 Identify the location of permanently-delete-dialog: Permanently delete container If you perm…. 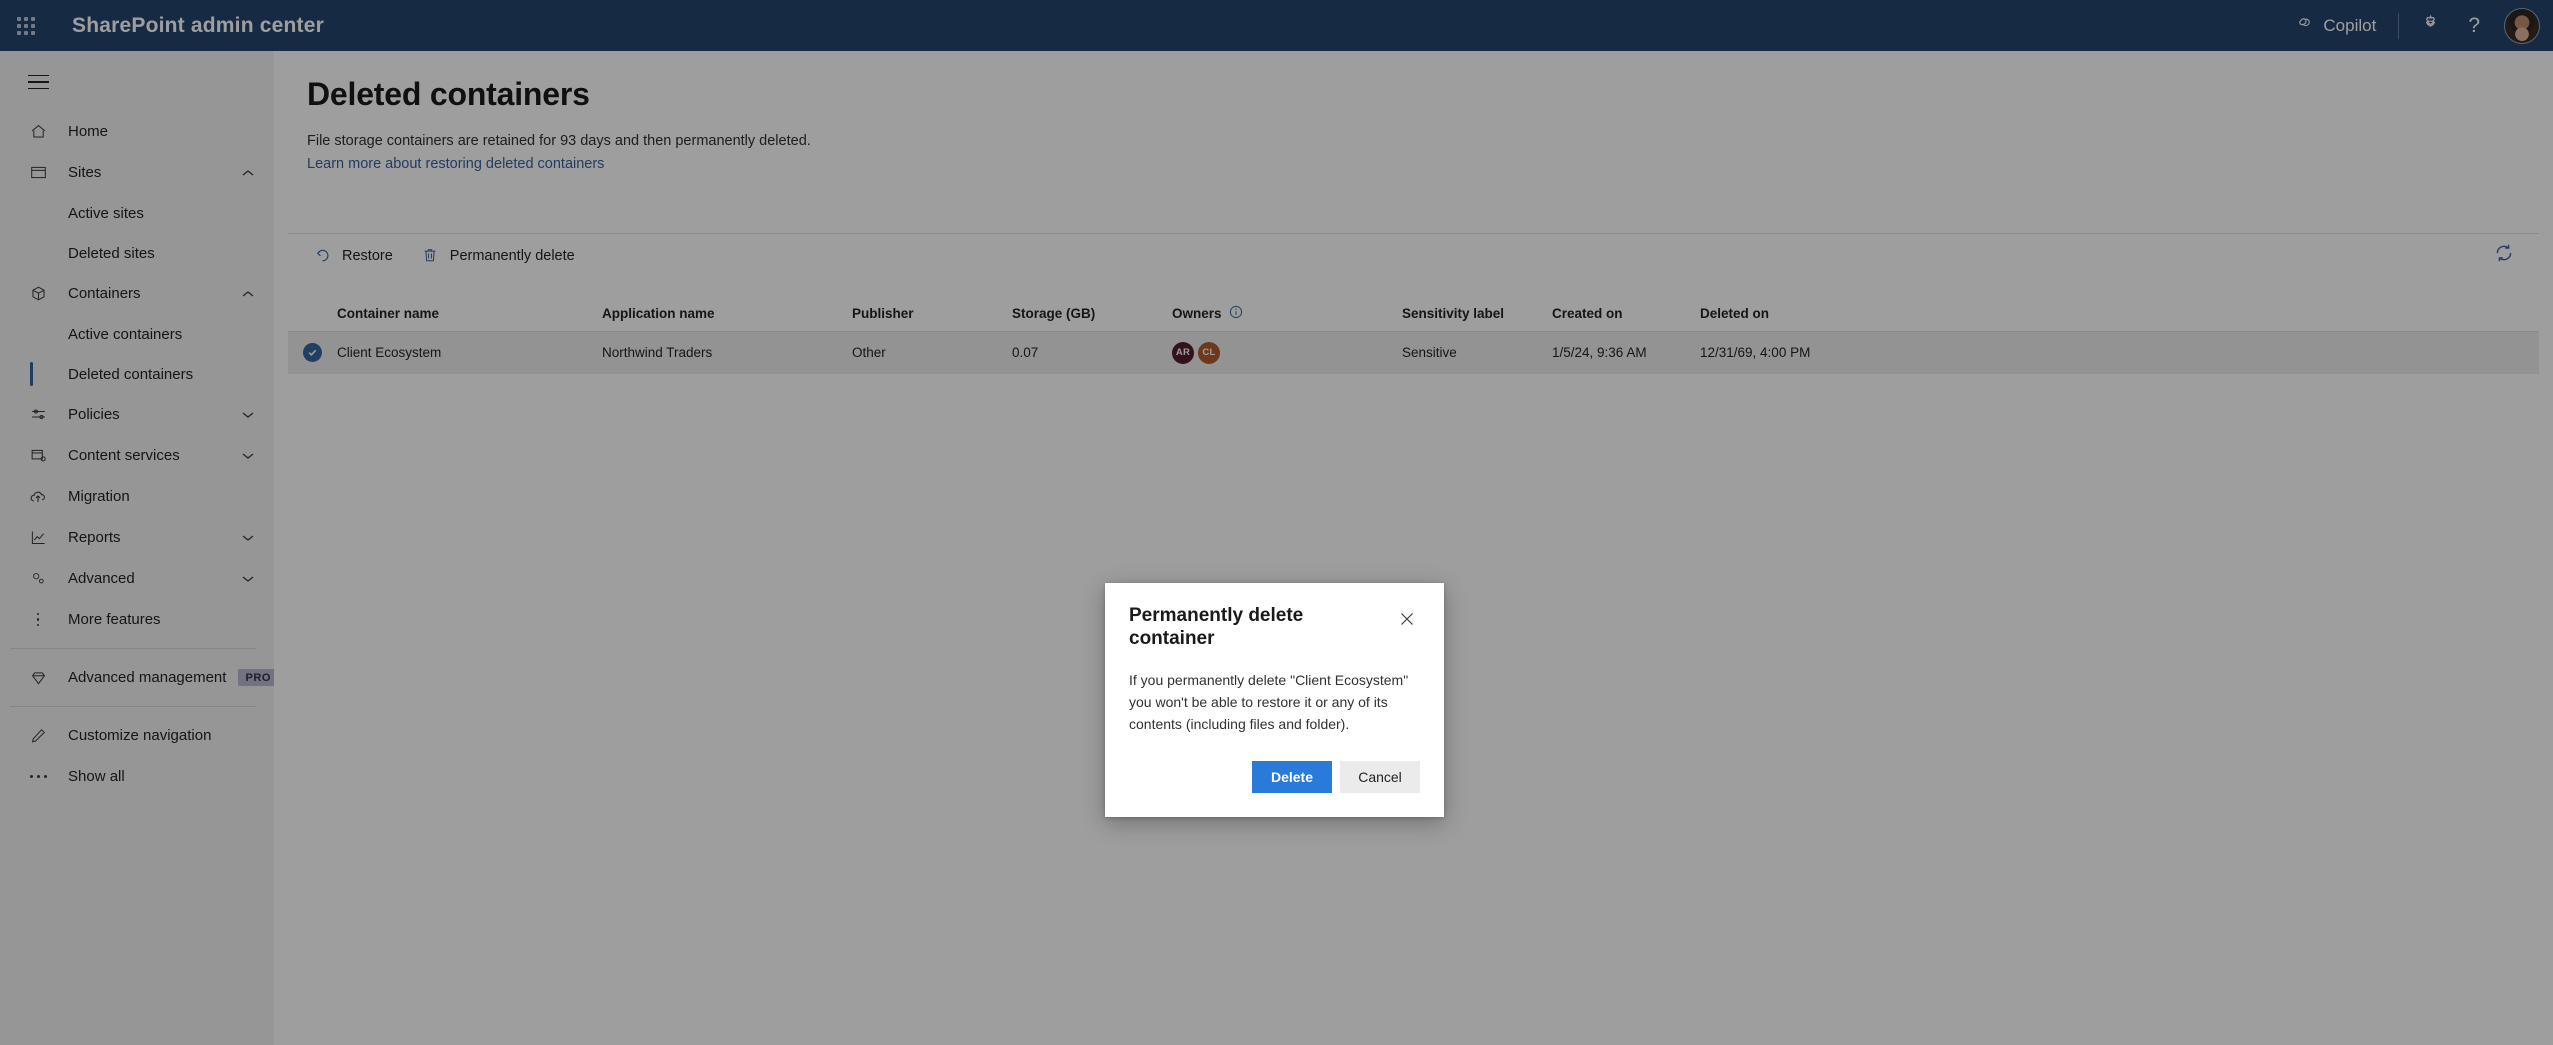
(1274, 700).